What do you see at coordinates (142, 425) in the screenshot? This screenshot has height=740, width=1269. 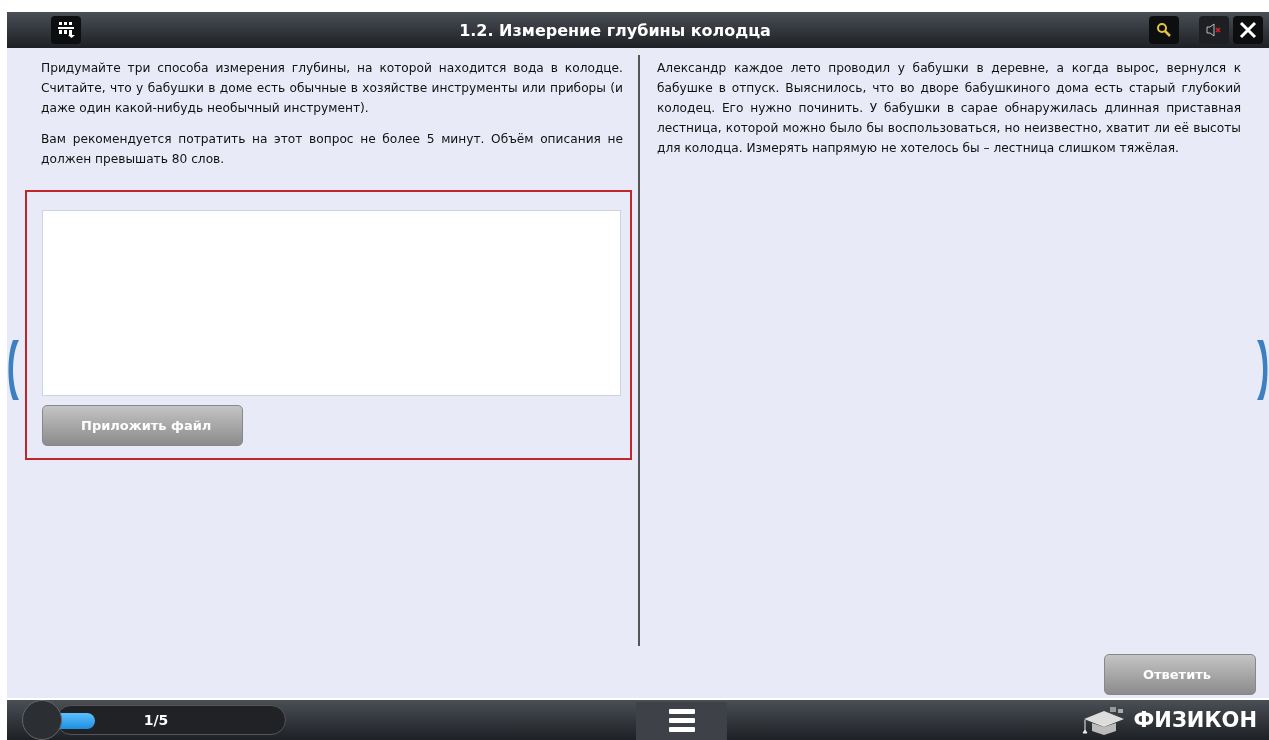 I see `attach-file-button: Приложить файл` at bounding box center [142, 425].